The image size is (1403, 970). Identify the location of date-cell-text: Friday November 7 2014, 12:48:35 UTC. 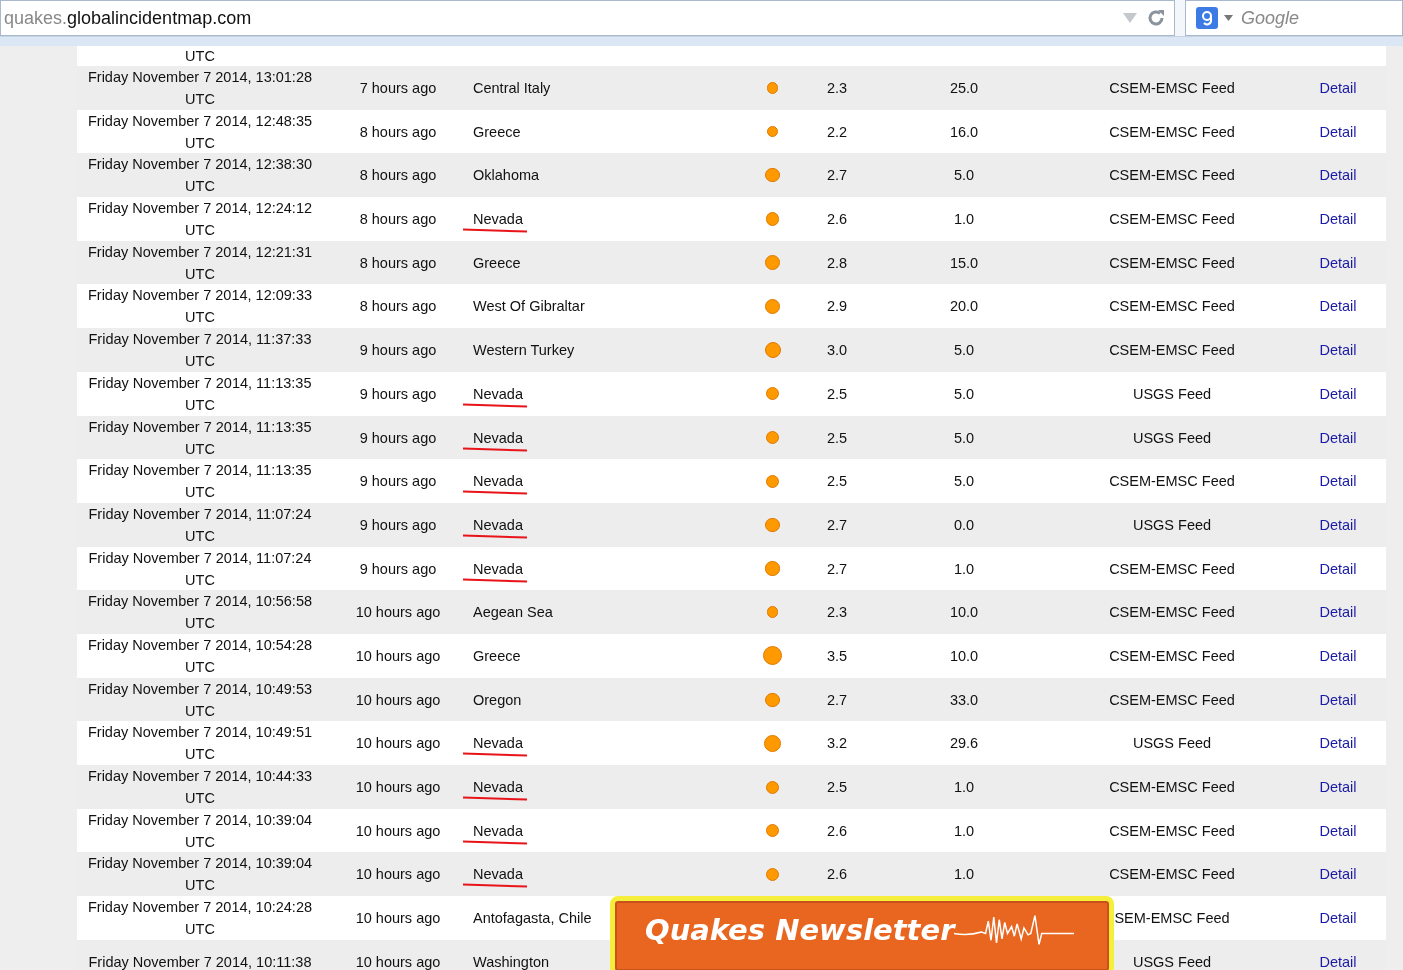
(200, 132).